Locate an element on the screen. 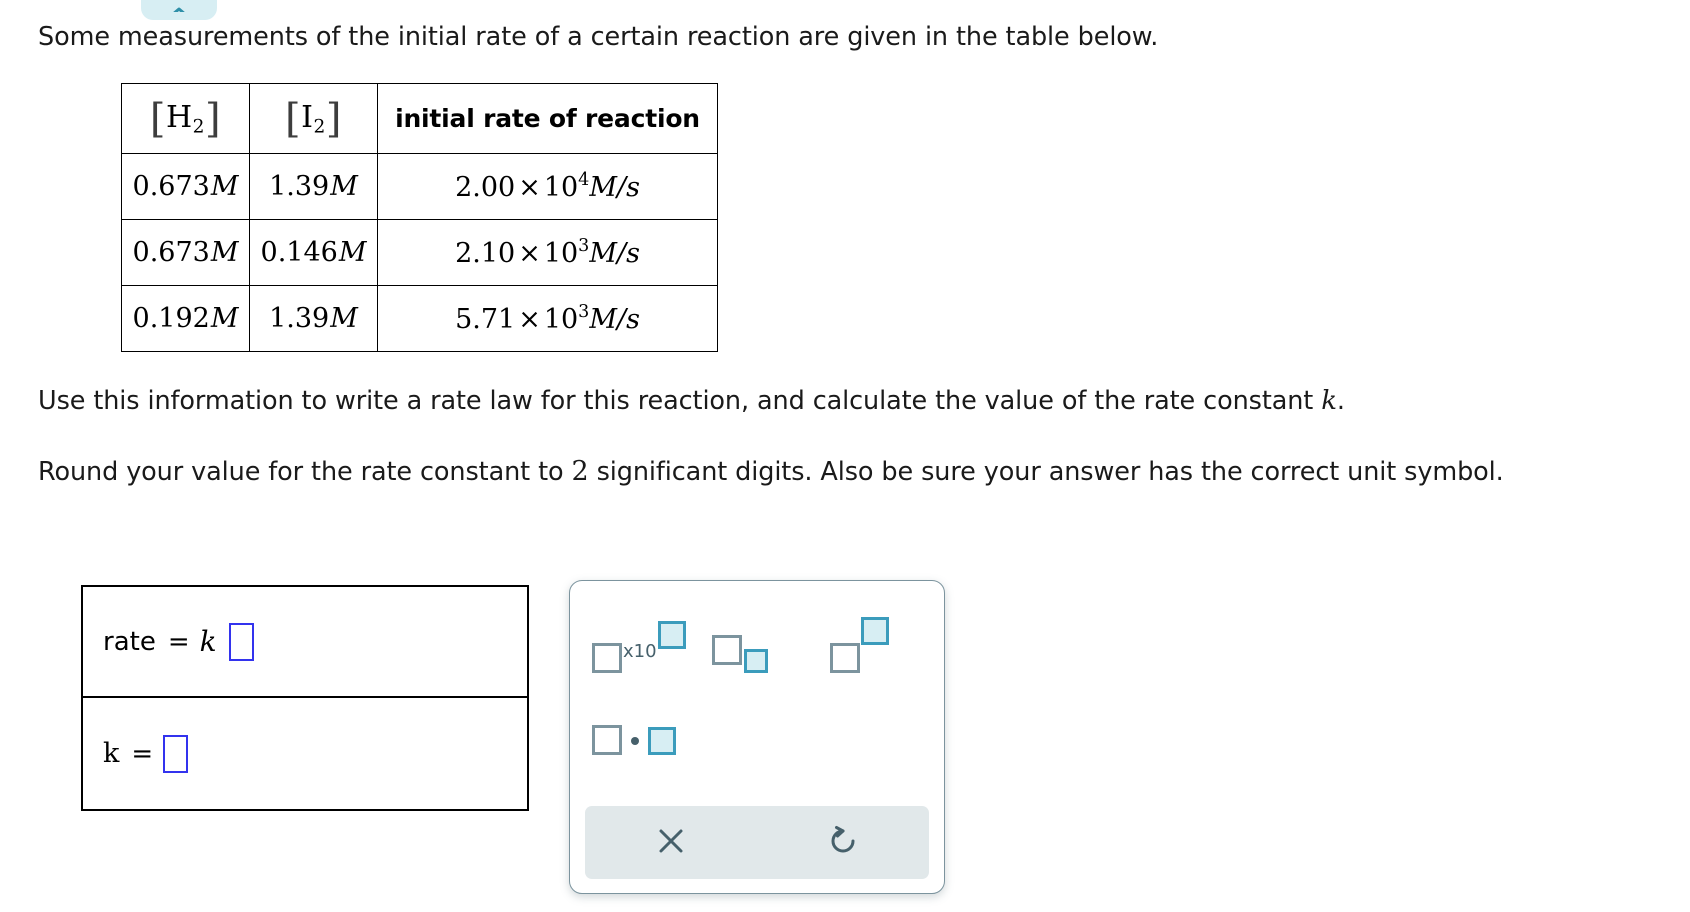 Image resolution: width=1690 pixels, height=912 pixels. cell-rate: 2.10 × 103M/s is located at coordinates (547, 252).